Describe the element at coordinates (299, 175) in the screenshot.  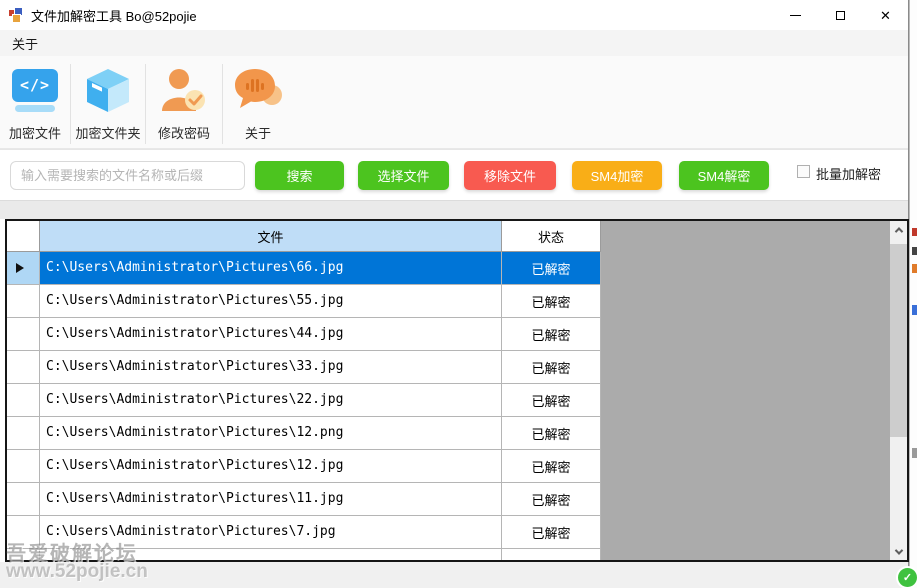
I see `search-button: 搜索` at that location.